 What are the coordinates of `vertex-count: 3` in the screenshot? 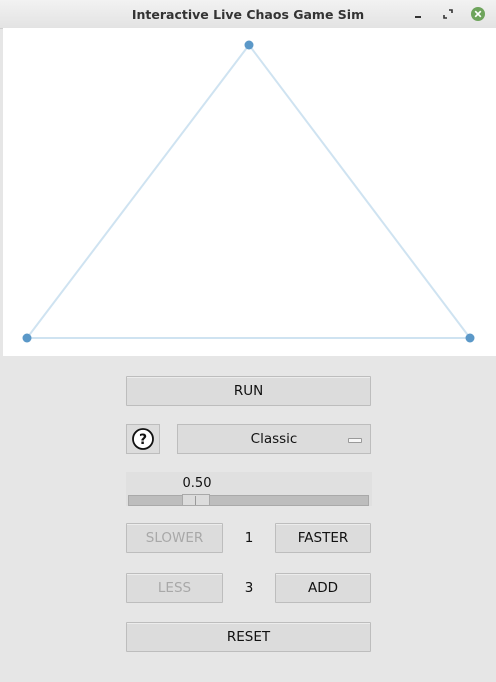 It's located at (249, 588).